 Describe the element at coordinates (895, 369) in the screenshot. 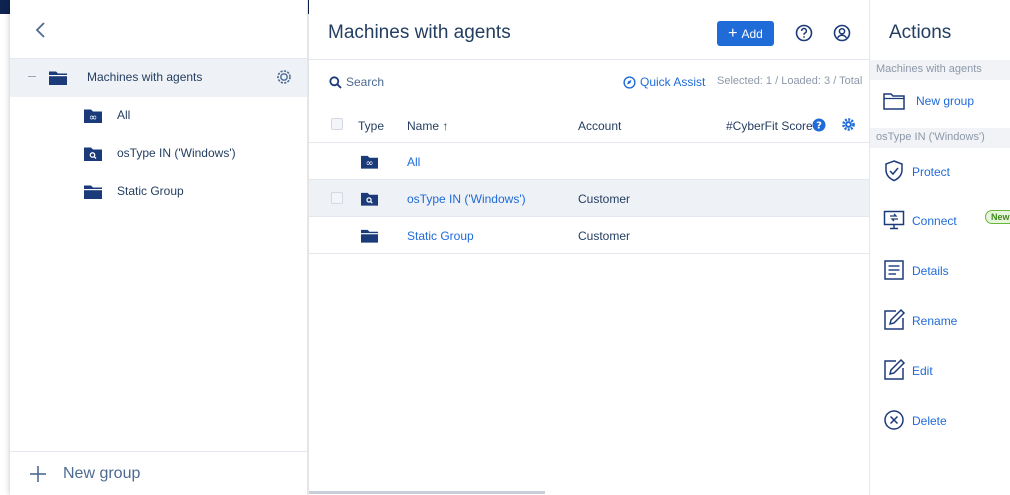

I see `edit-pencil-icon` at that location.